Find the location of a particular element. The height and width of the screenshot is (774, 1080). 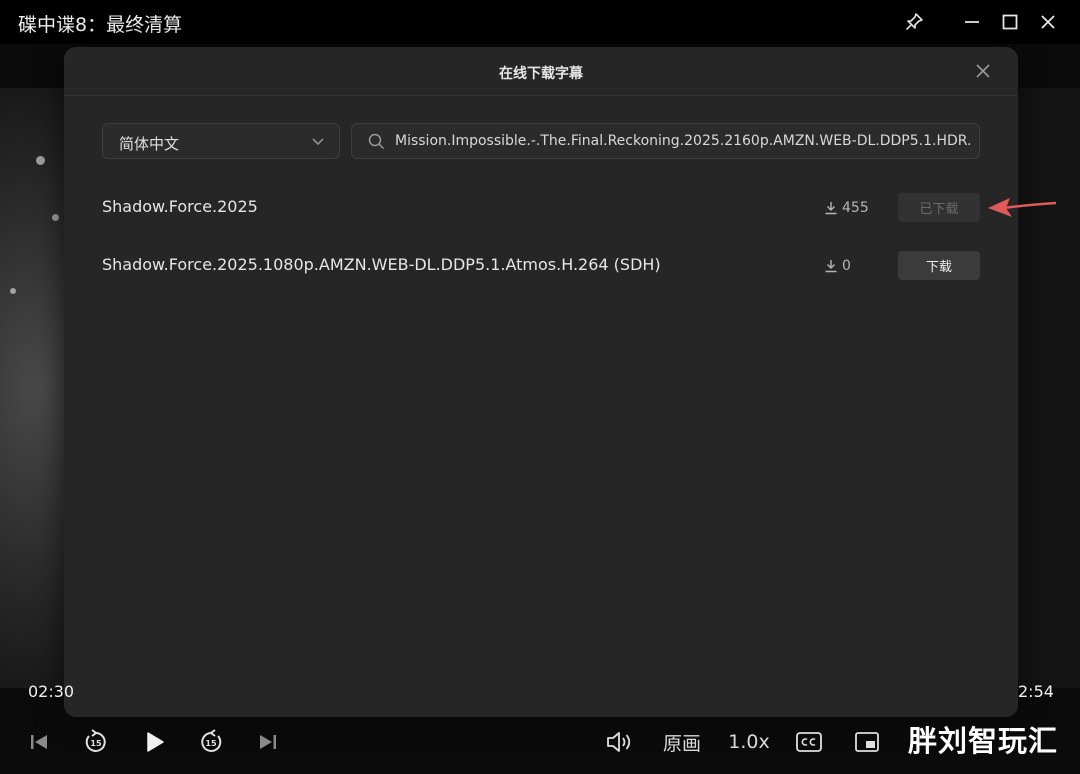

search-icon is located at coordinates (376, 141).